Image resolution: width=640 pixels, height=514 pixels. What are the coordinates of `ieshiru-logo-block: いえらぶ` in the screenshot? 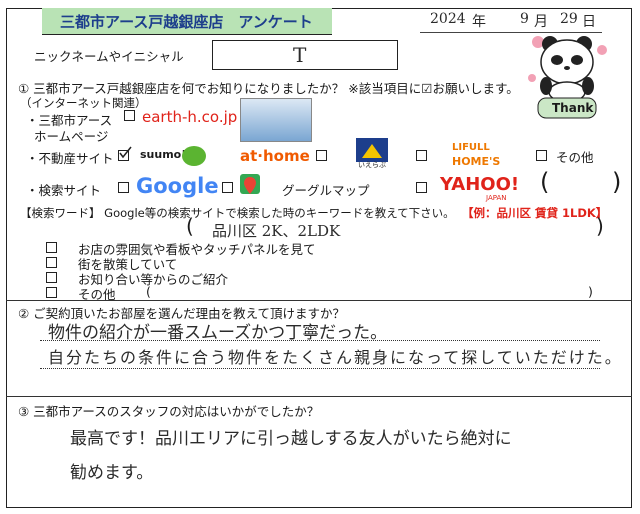 It's located at (372, 153).